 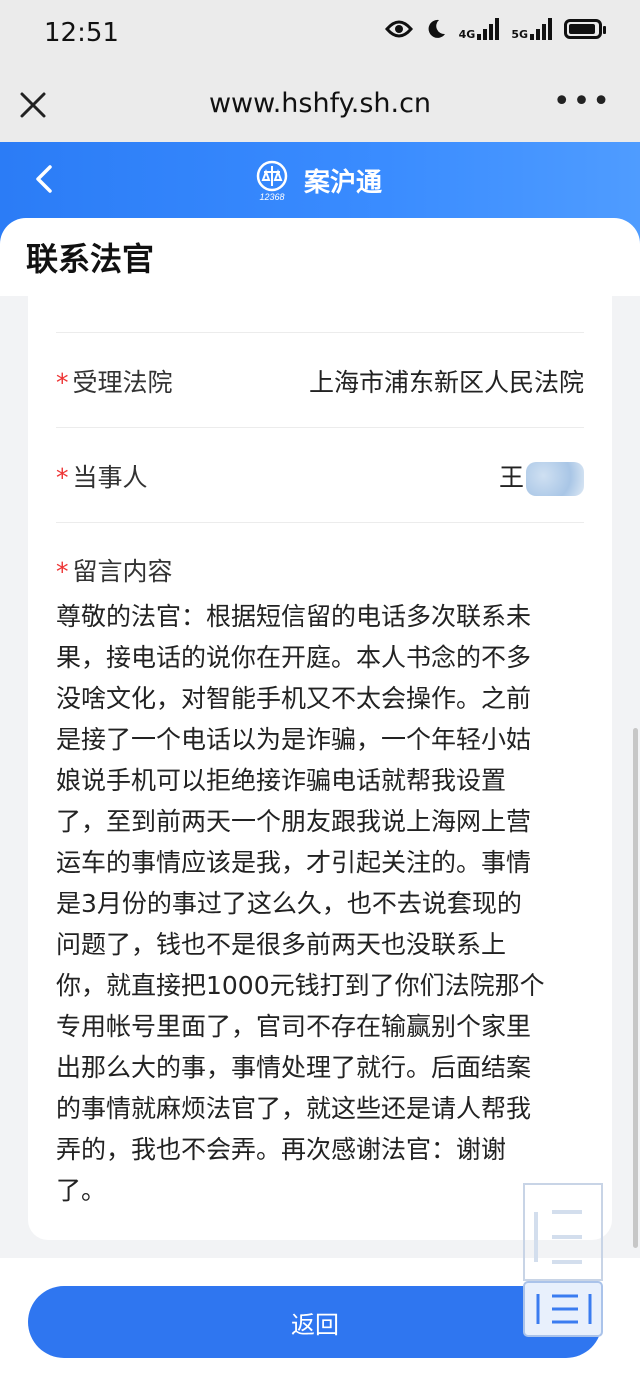 What do you see at coordinates (563, 1260) in the screenshot?
I see `floating-assistant-icon` at bounding box center [563, 1260].